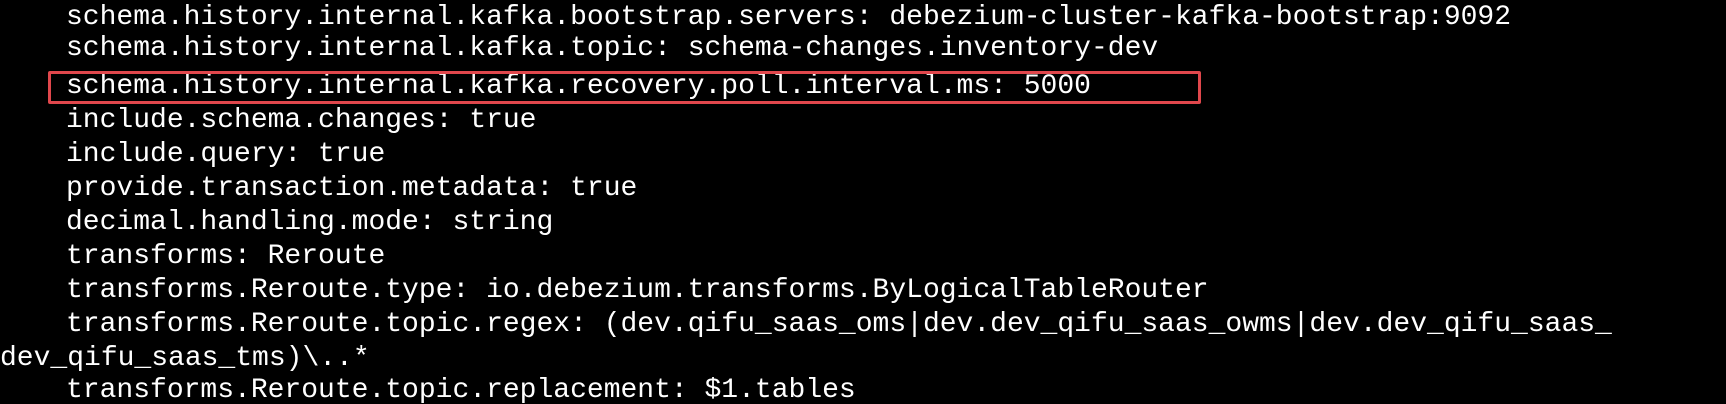 The width and height of the screenshot is (1726, 404). I want to click on config-line-regex-continuation: dev_qifu_saas_tms)\..*, so click(185, 358).